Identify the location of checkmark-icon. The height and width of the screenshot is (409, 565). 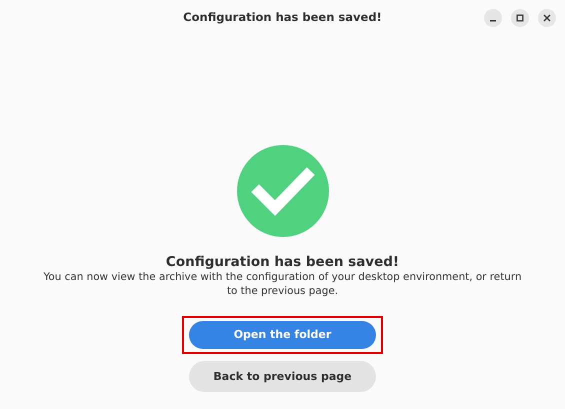
(282, 191).